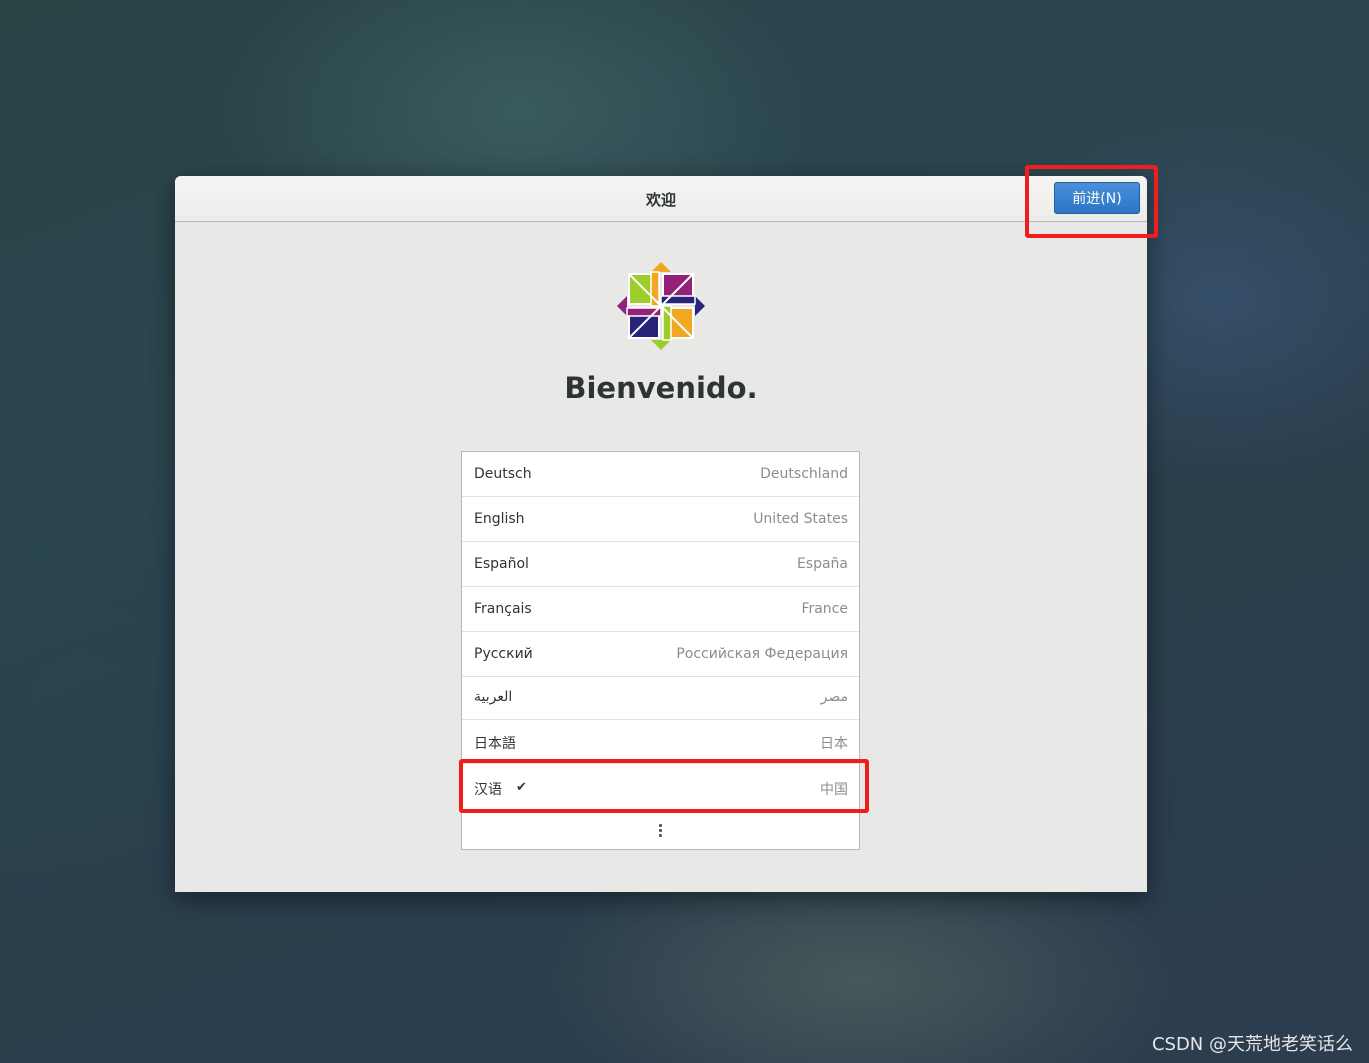 The image size is (1369, 1063). I want to click on dialog-title: 欢迎, so click(660, 200).